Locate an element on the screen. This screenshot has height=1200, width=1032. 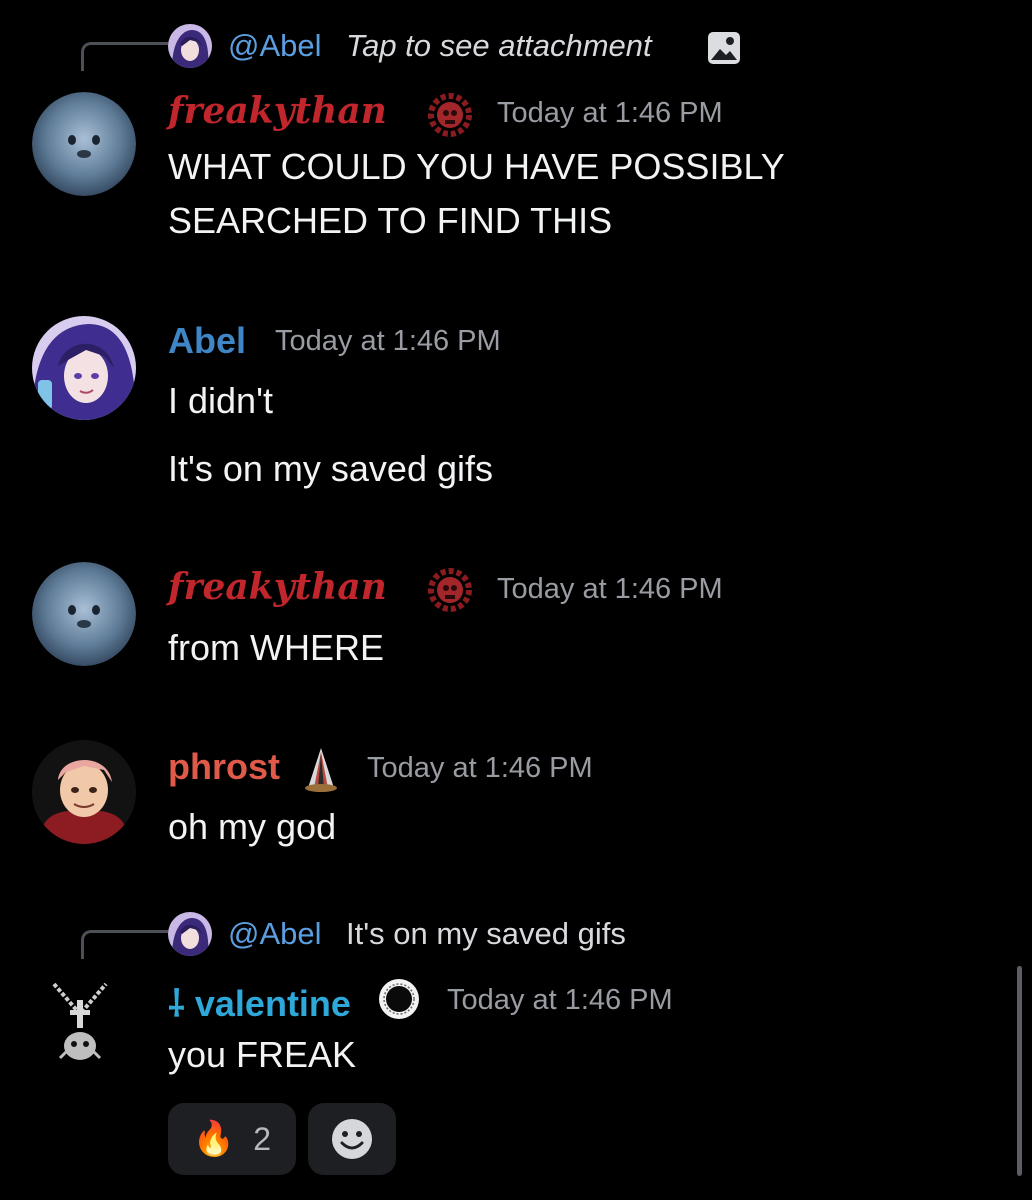
cloak-figure-icon is located at coordinates (321, 769).